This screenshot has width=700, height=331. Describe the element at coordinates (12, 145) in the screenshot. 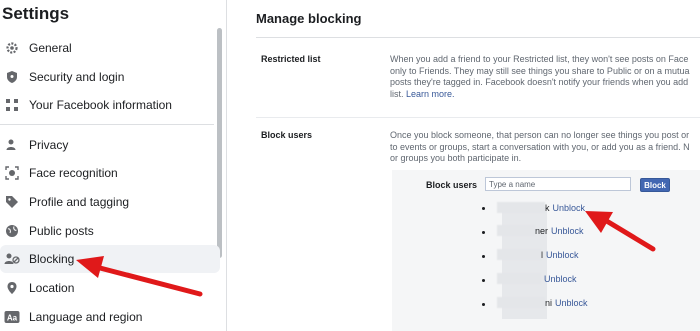

I see `person-lock-icon` at that location.